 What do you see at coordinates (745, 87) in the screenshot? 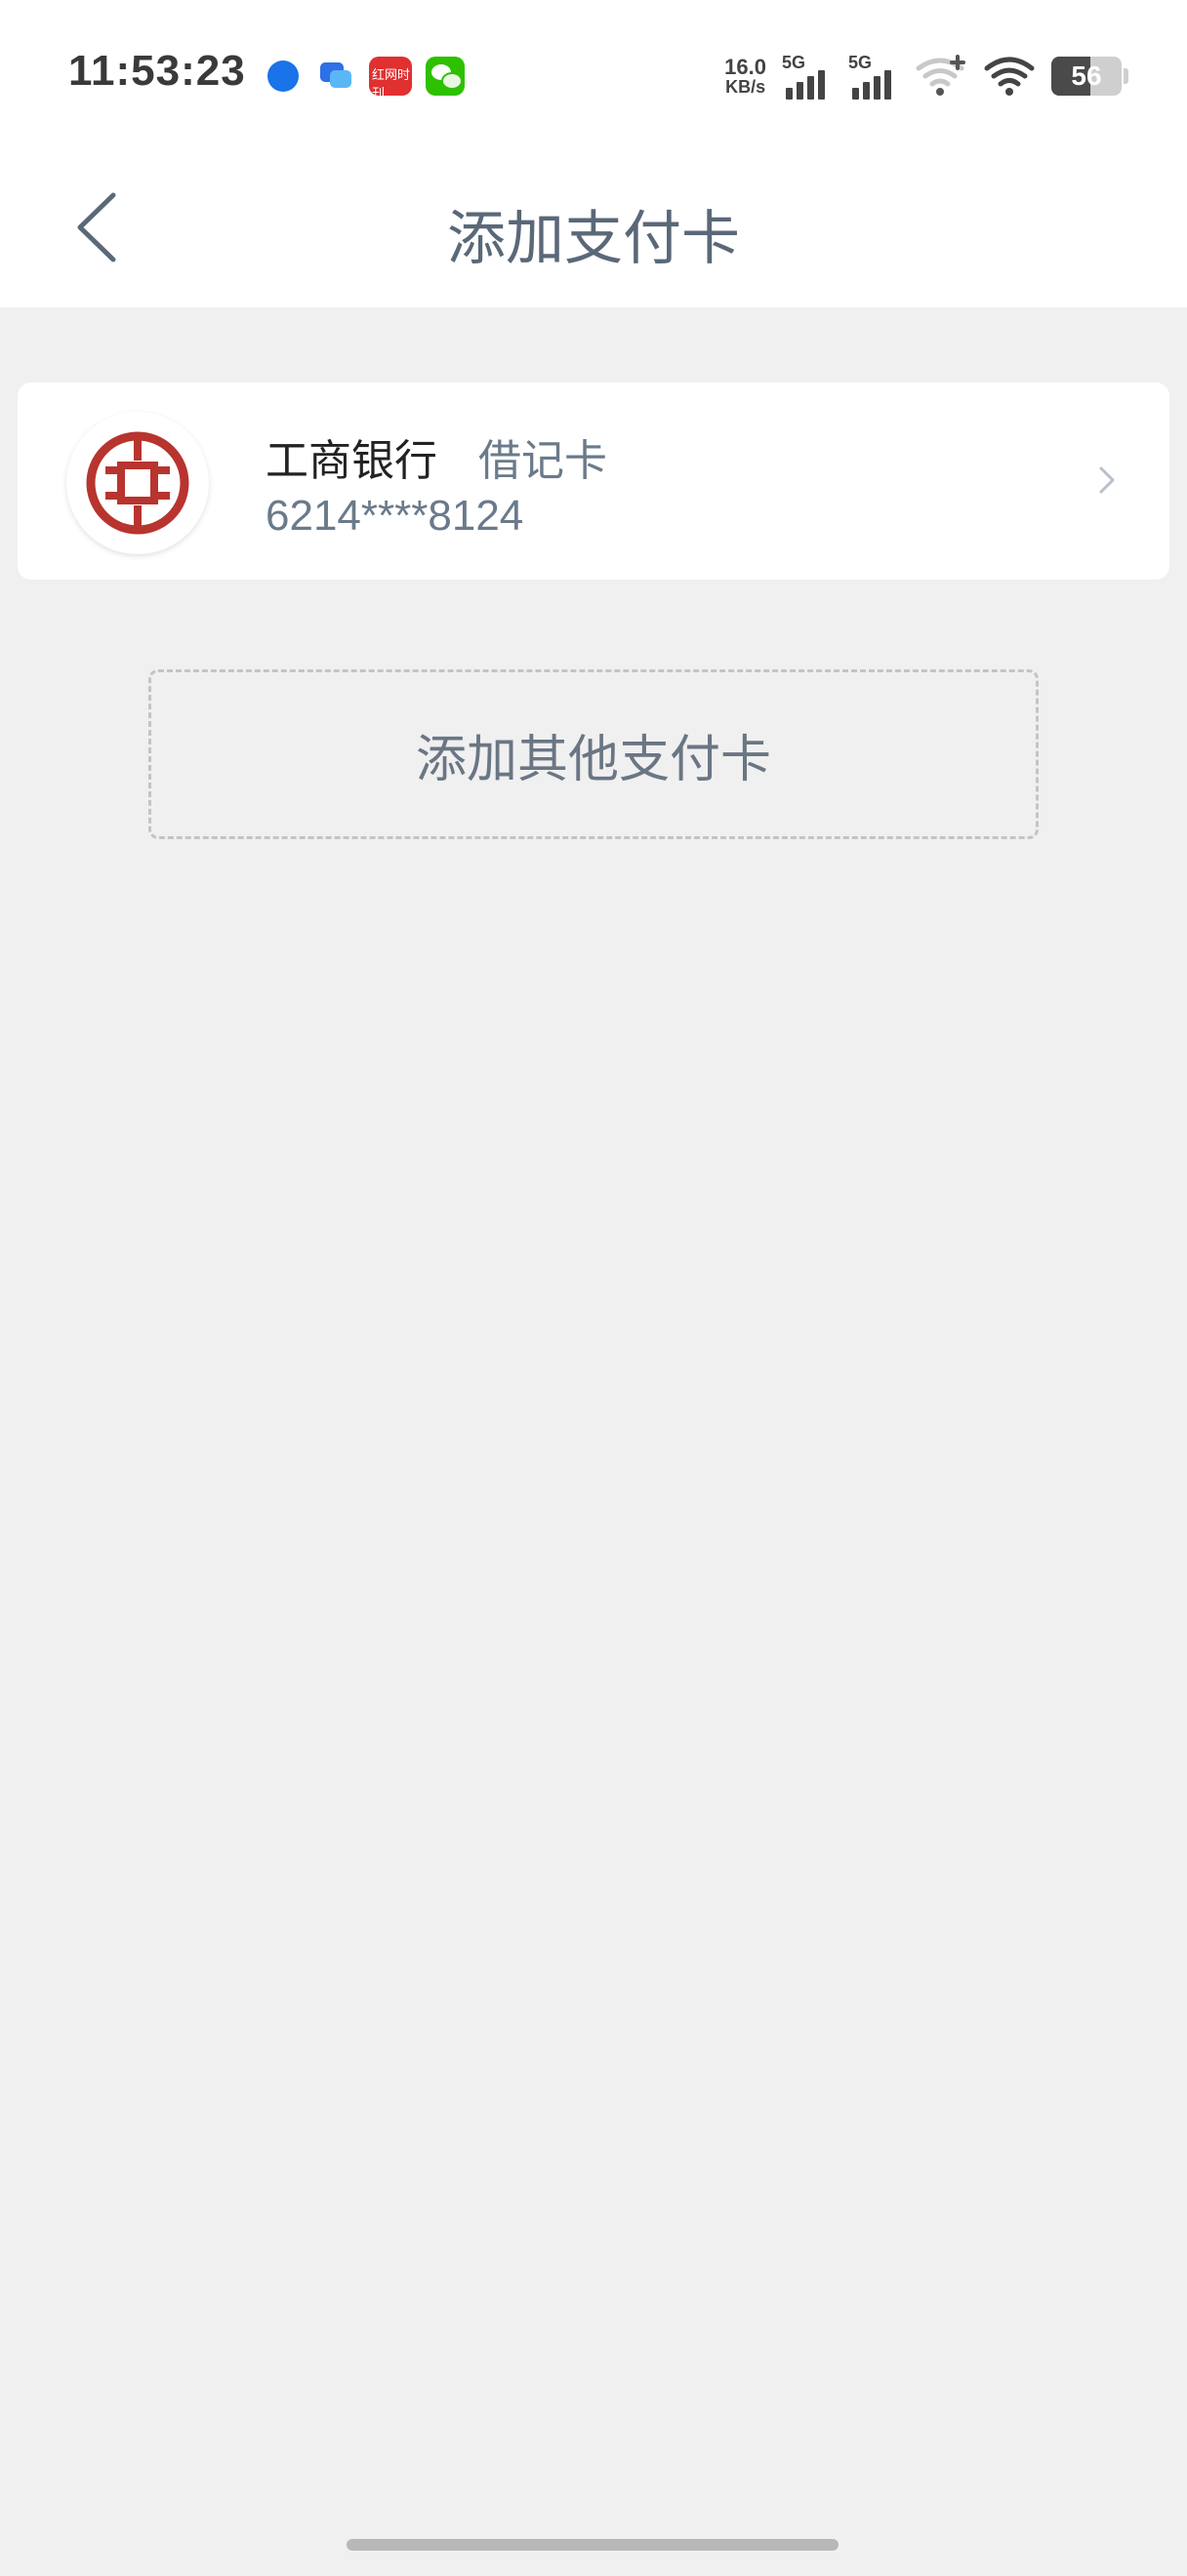
I see `network-speed-unit: KB/s` at bounding box center [745, 87].